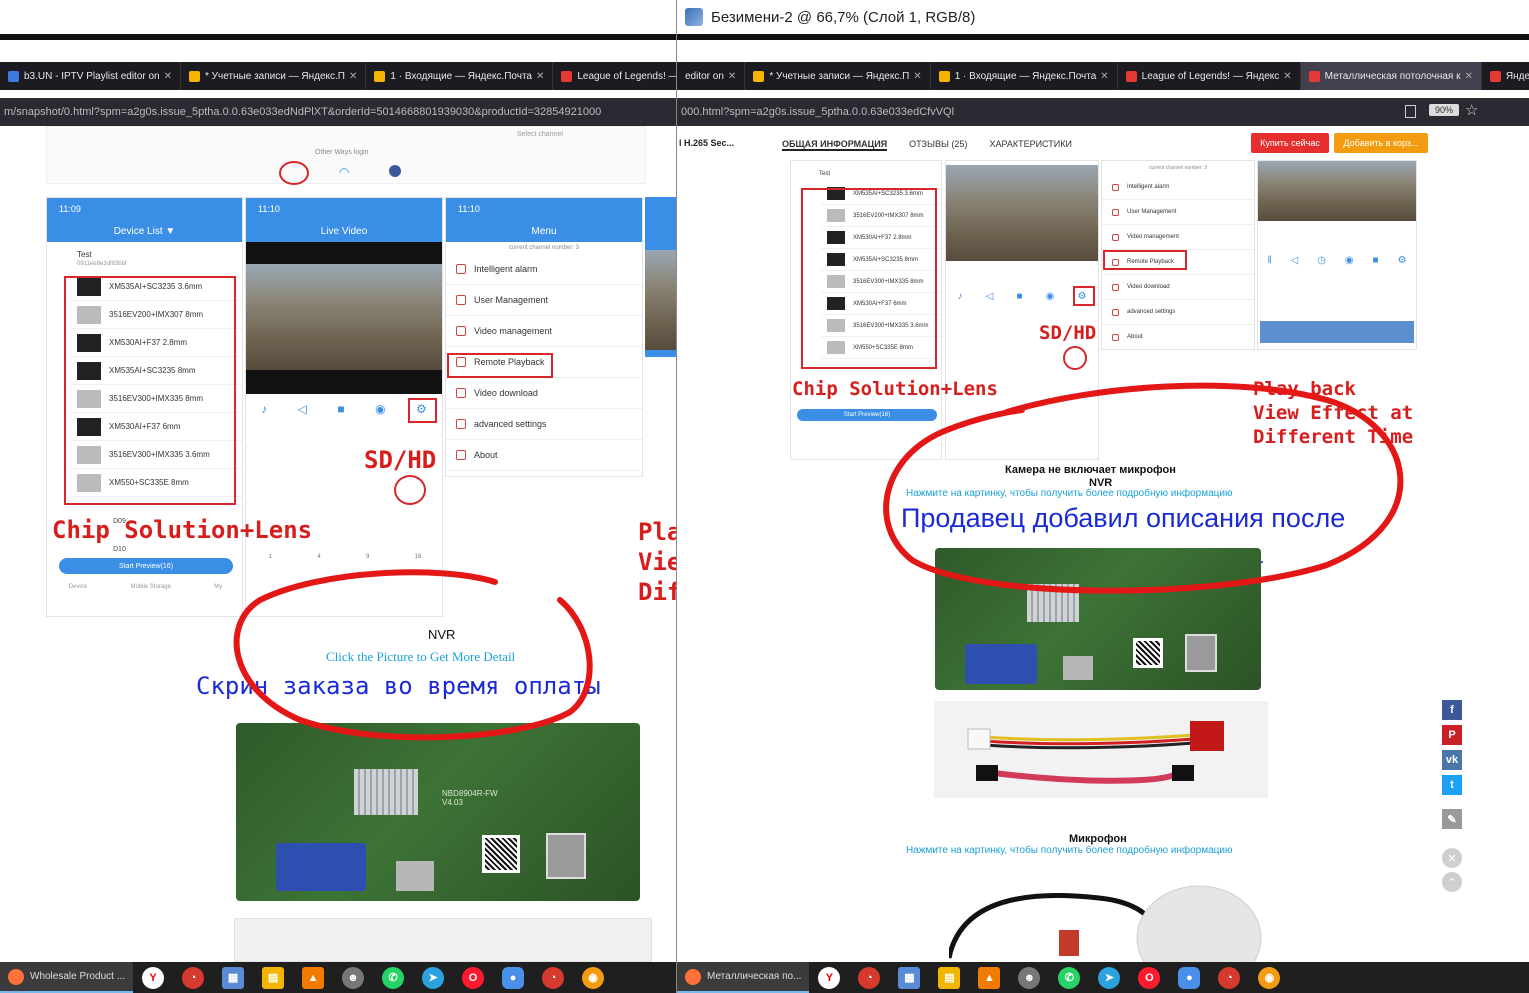 The height and width of the screenshot is (993, 1529). What do you see at coordinates (418, 557) in the screenshot?
I see `grid-16-button: 16` at bounding box center [418, 557].